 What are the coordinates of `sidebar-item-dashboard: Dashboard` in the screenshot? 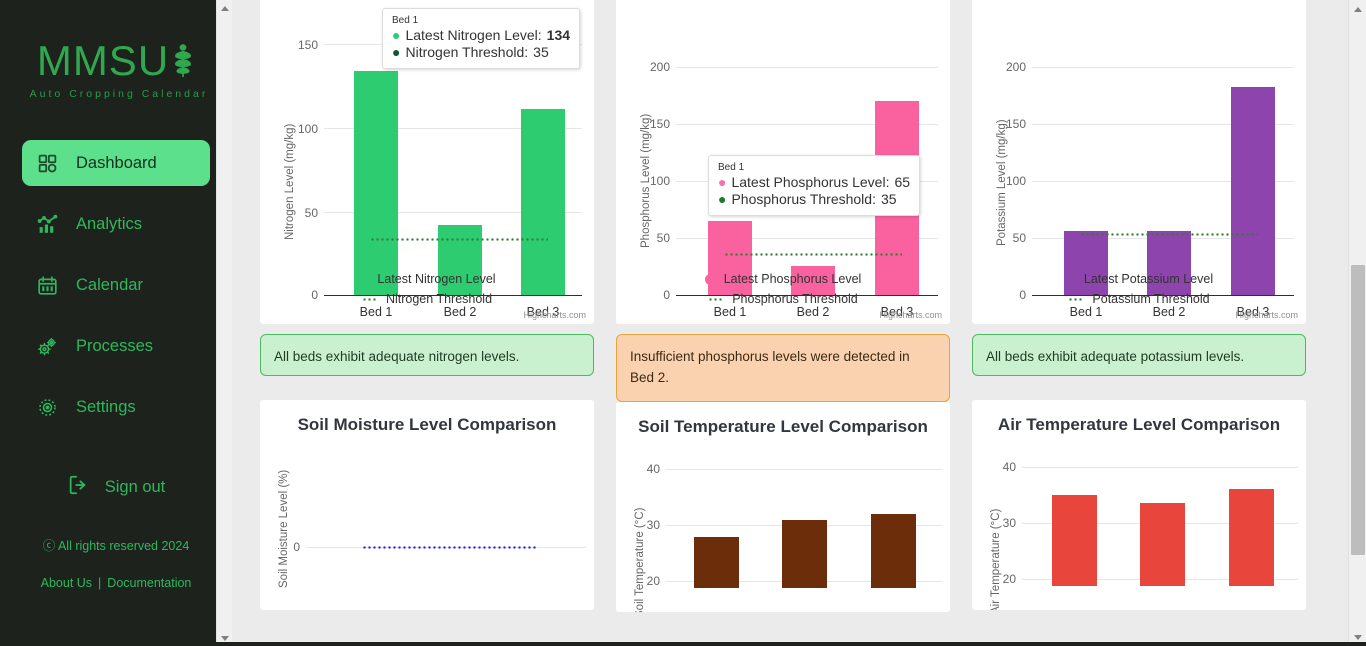 It's located at (116, 163).